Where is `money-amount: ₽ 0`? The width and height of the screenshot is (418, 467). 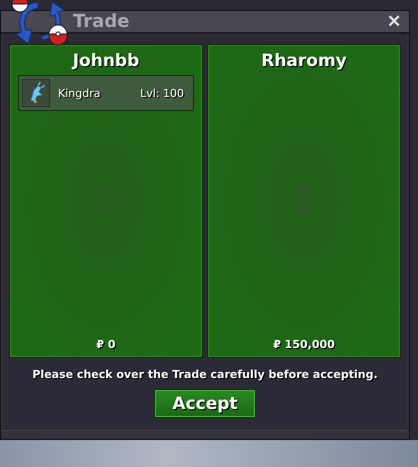
money-amount: ₽ 0 is located at coordinates (106, 344).